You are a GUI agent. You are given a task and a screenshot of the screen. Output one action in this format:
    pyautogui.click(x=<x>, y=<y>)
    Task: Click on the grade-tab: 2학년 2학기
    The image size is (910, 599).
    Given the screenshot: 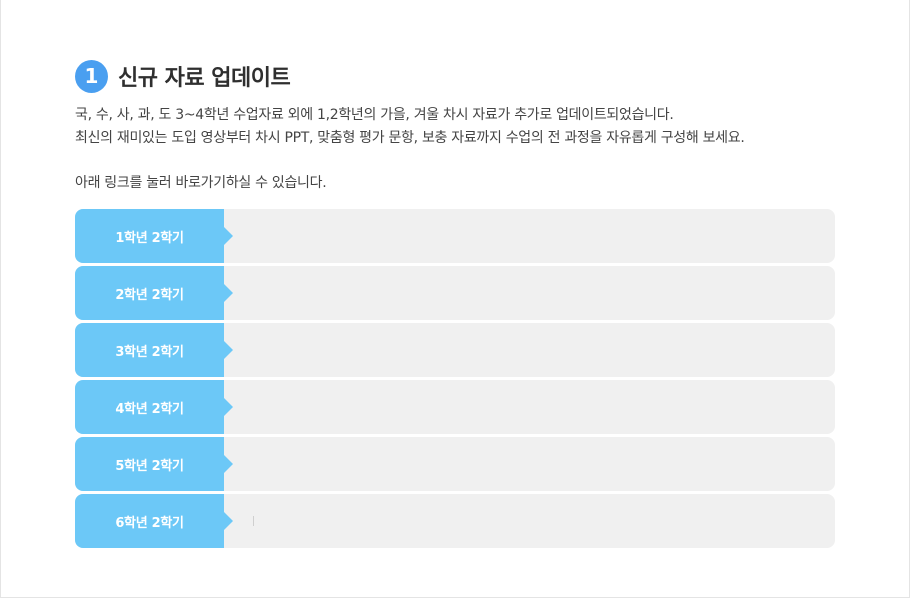 What is the action you would take?
    pyautogui.click(x=154, y=293)
    